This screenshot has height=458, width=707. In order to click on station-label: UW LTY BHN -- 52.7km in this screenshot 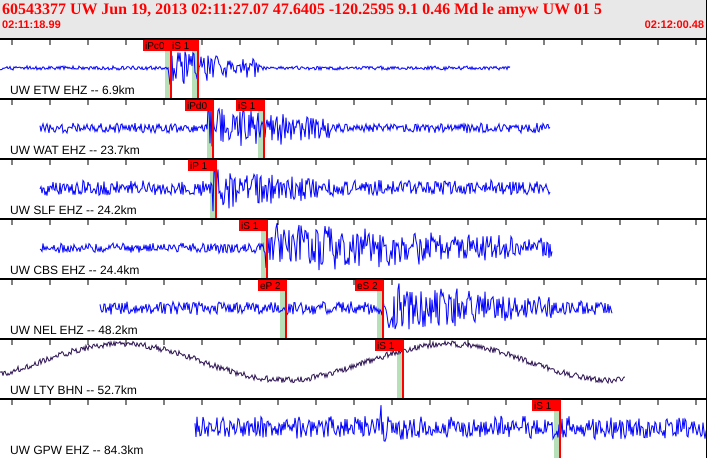, I will do `click(73, 390)`.